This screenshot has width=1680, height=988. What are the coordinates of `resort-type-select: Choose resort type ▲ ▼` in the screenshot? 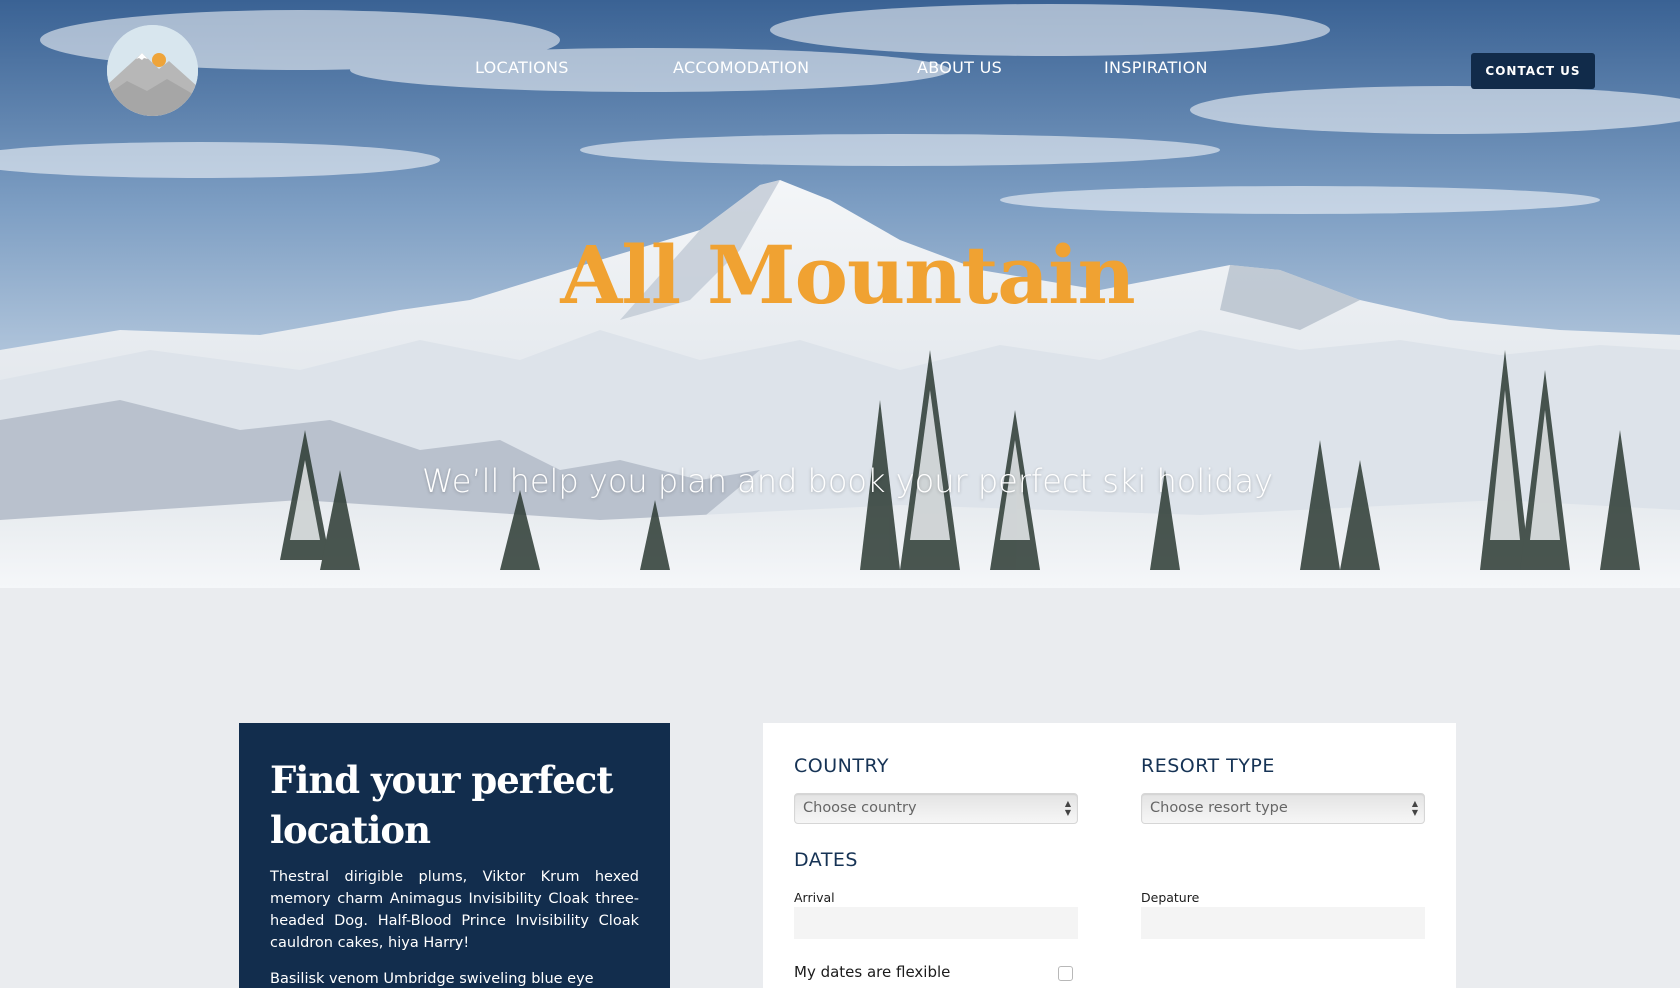 It's located at (1283, 808).